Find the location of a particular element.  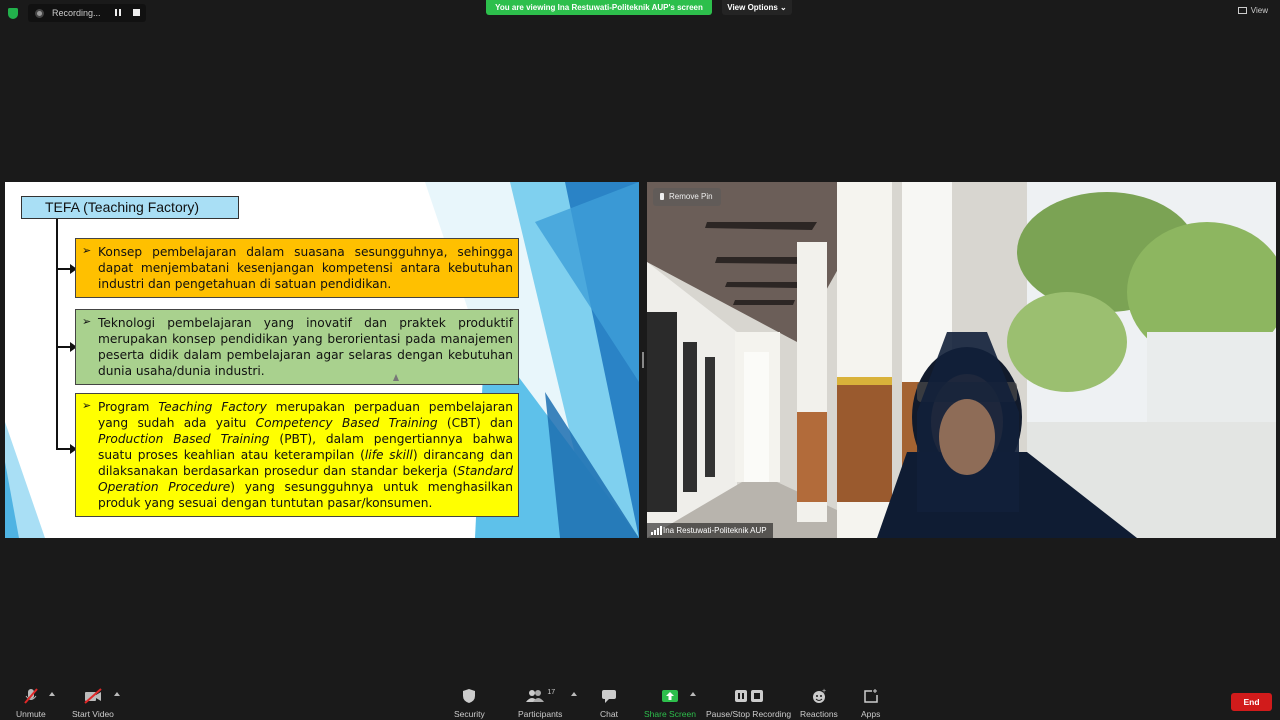

pause-stop-recording-button: Pause/Stop Recording is located at coordinates (748, 703).